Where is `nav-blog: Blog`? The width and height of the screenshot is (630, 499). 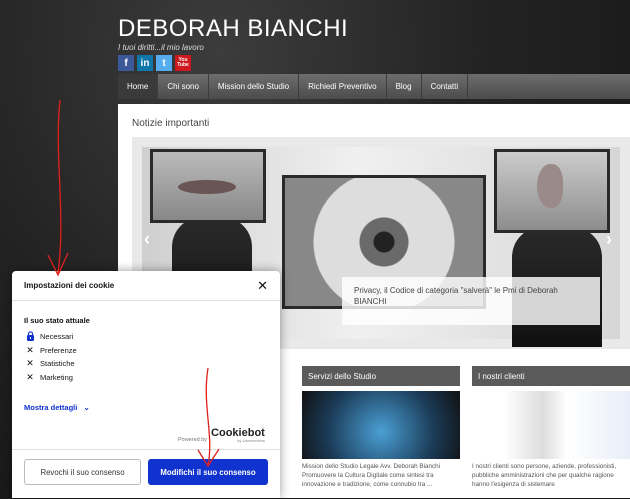 nav-blog: Blog is located at coordinates (404, 86).